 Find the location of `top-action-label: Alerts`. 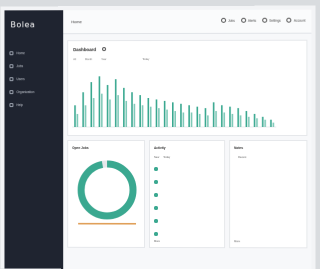

top-action-label: Alerts is located at coordinates (252, 20).